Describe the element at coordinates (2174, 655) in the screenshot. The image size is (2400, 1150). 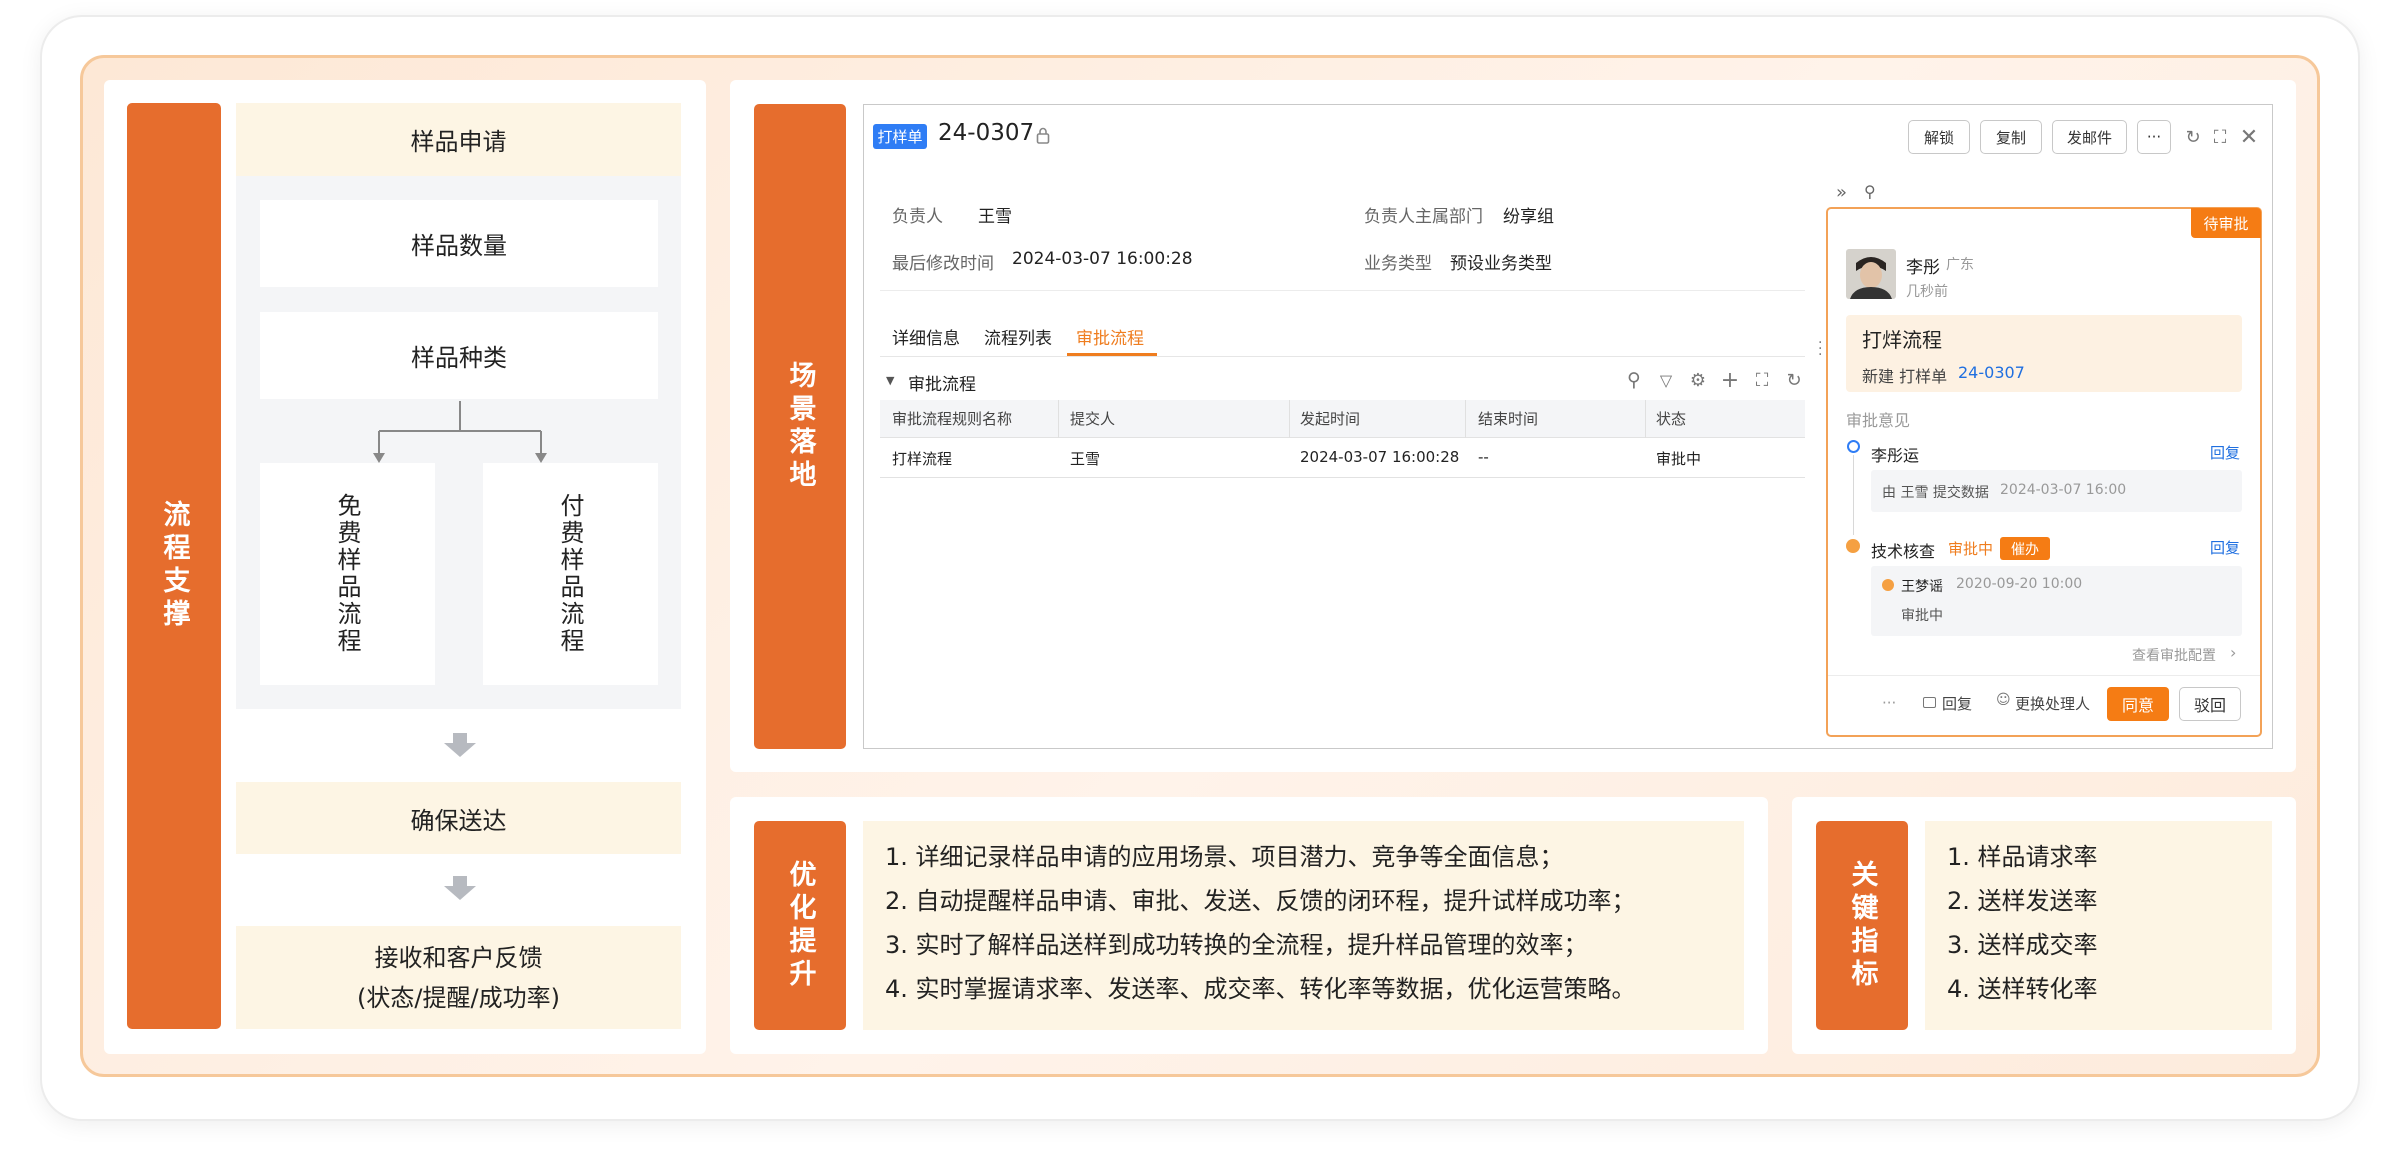
I see `view-config-link: 查看审批配置` at that location.